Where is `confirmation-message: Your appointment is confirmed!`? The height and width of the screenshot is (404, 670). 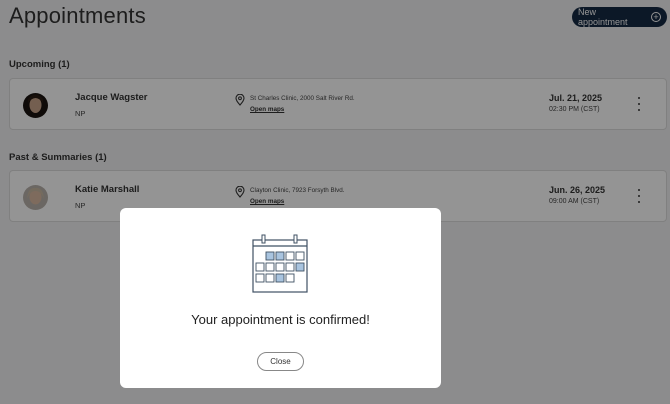
confirmation-message: Your appointment is confirmed! is located at coordinates (280, 319).